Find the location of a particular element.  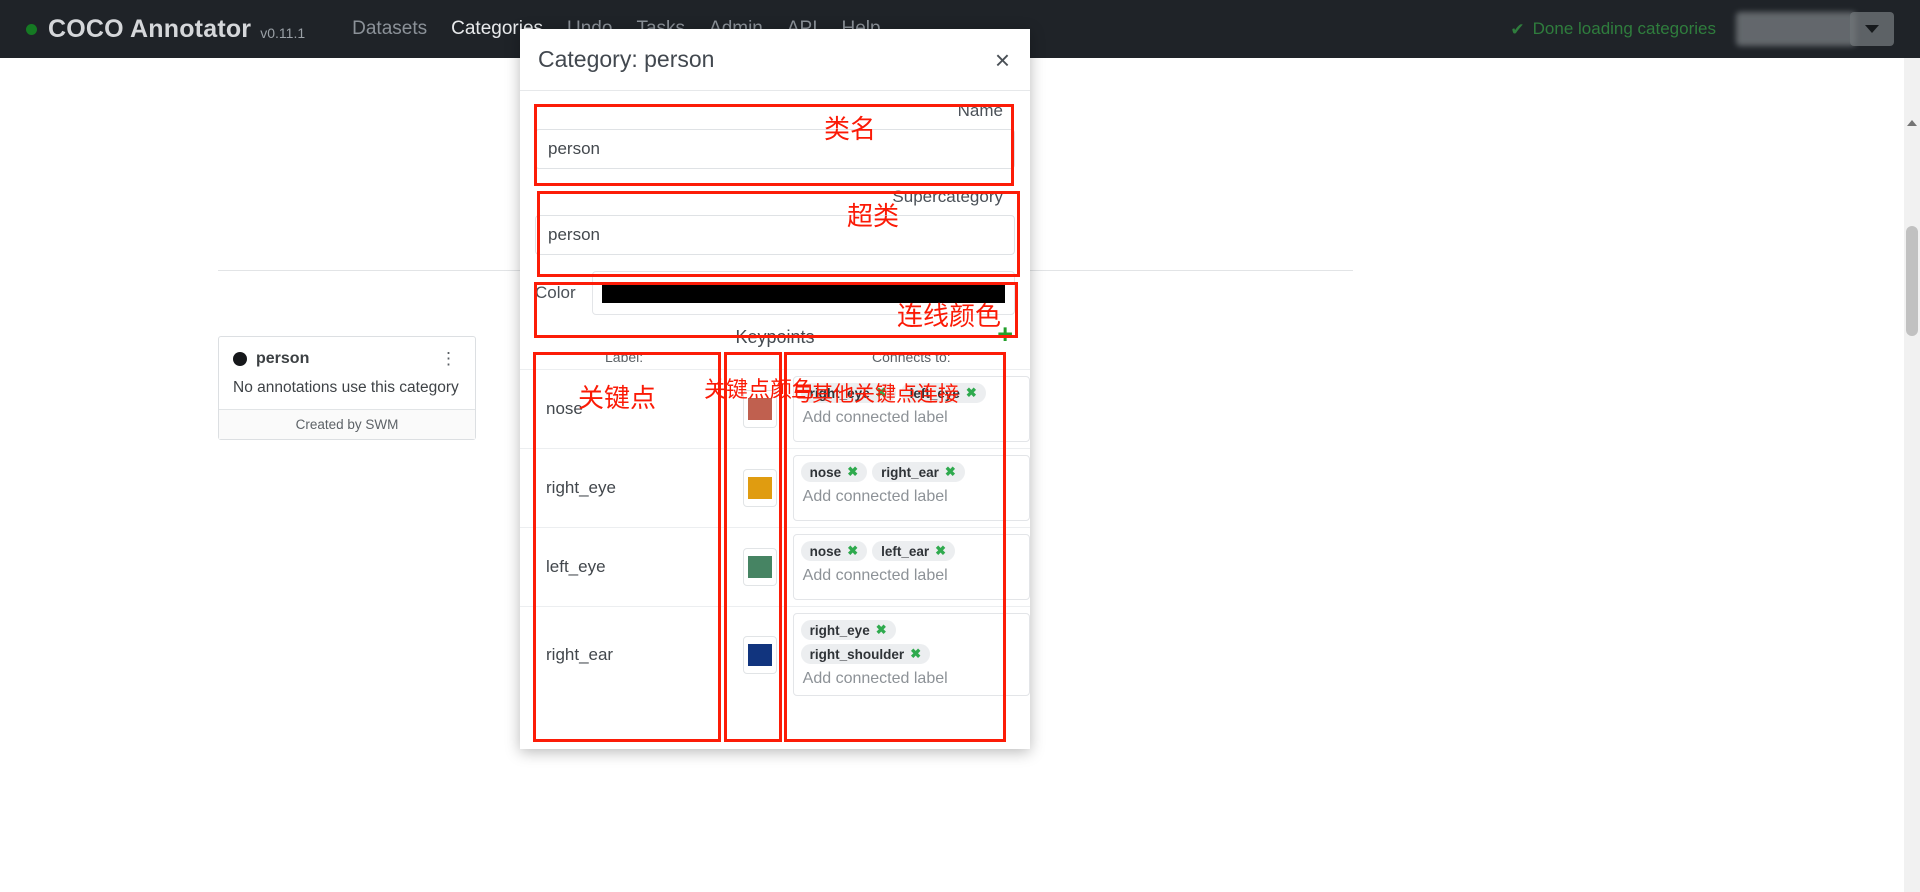

modal-header: Category: person × is located at coordinates (775, 60).